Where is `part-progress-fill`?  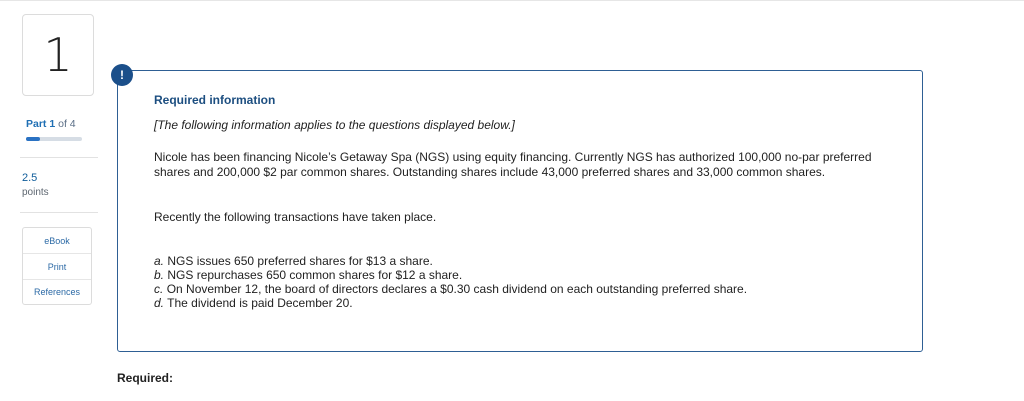 part-progress-fill is located at coordinates (33, 139).